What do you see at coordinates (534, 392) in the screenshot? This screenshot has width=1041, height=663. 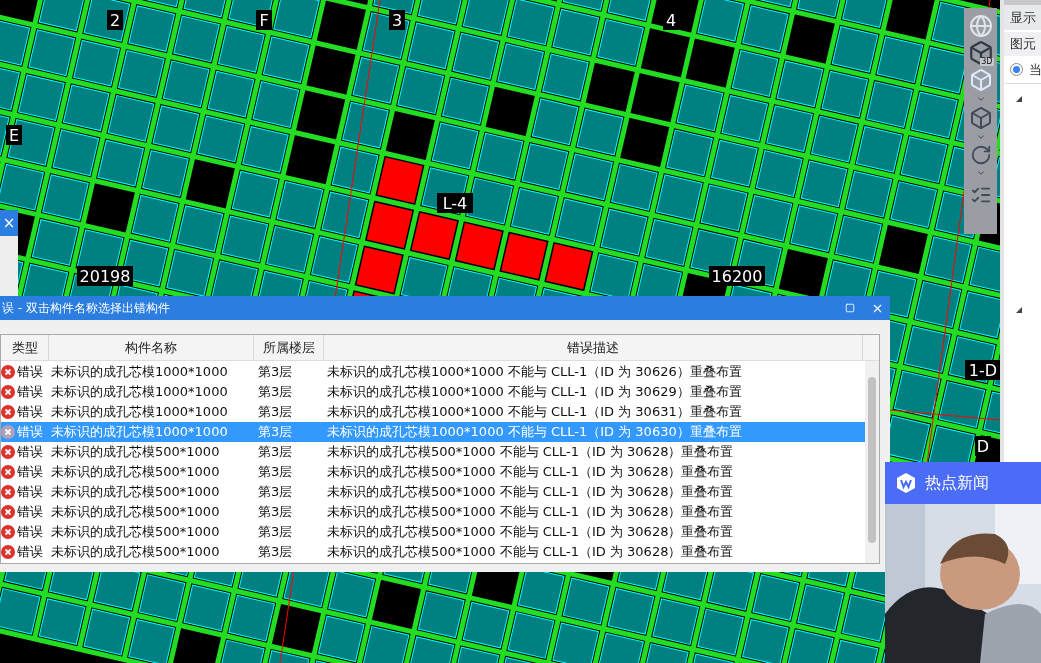 I see `table-cell-text: 未标识的成孔芯模1000*1000 不能与 CLL-1（ID 为 30629）重叠布置` at bounding box center [534, 392].